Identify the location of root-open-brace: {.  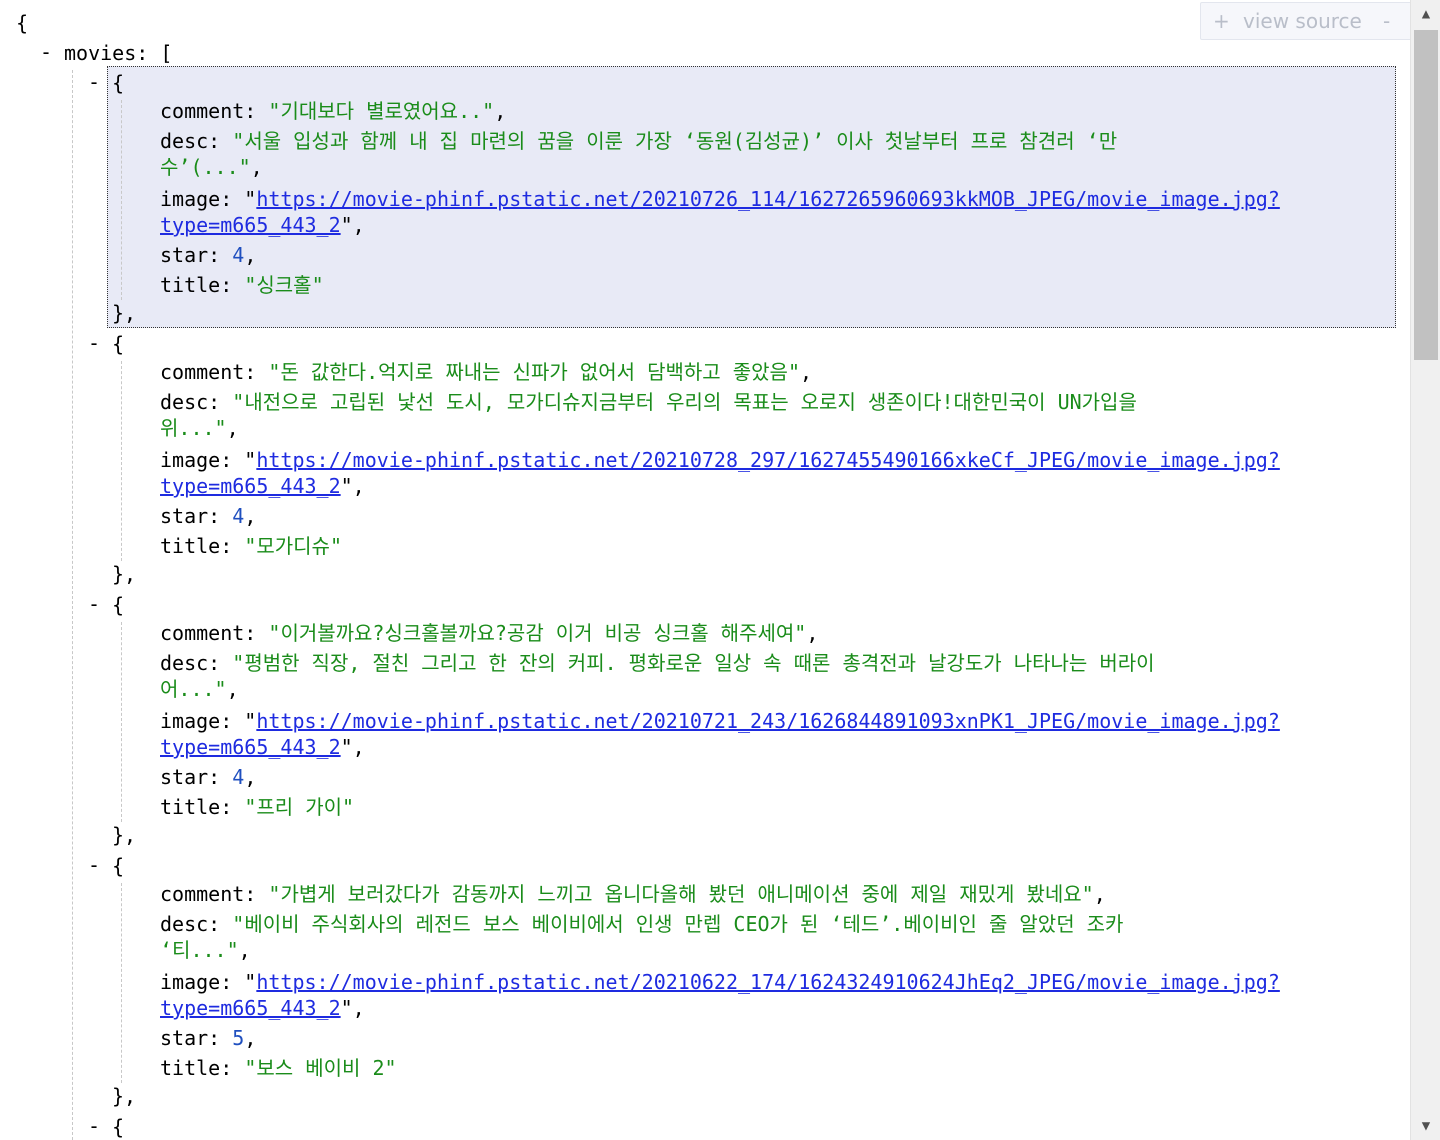
(22, 23).